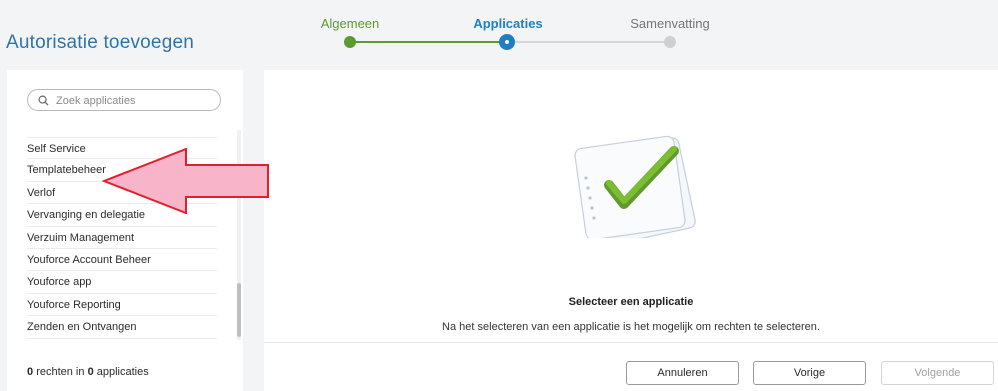 The image size is (998, 391). What do you see at coordinates (43, 100) in the screenshot?
I see `search-icon` at bounding box center [43, 100].